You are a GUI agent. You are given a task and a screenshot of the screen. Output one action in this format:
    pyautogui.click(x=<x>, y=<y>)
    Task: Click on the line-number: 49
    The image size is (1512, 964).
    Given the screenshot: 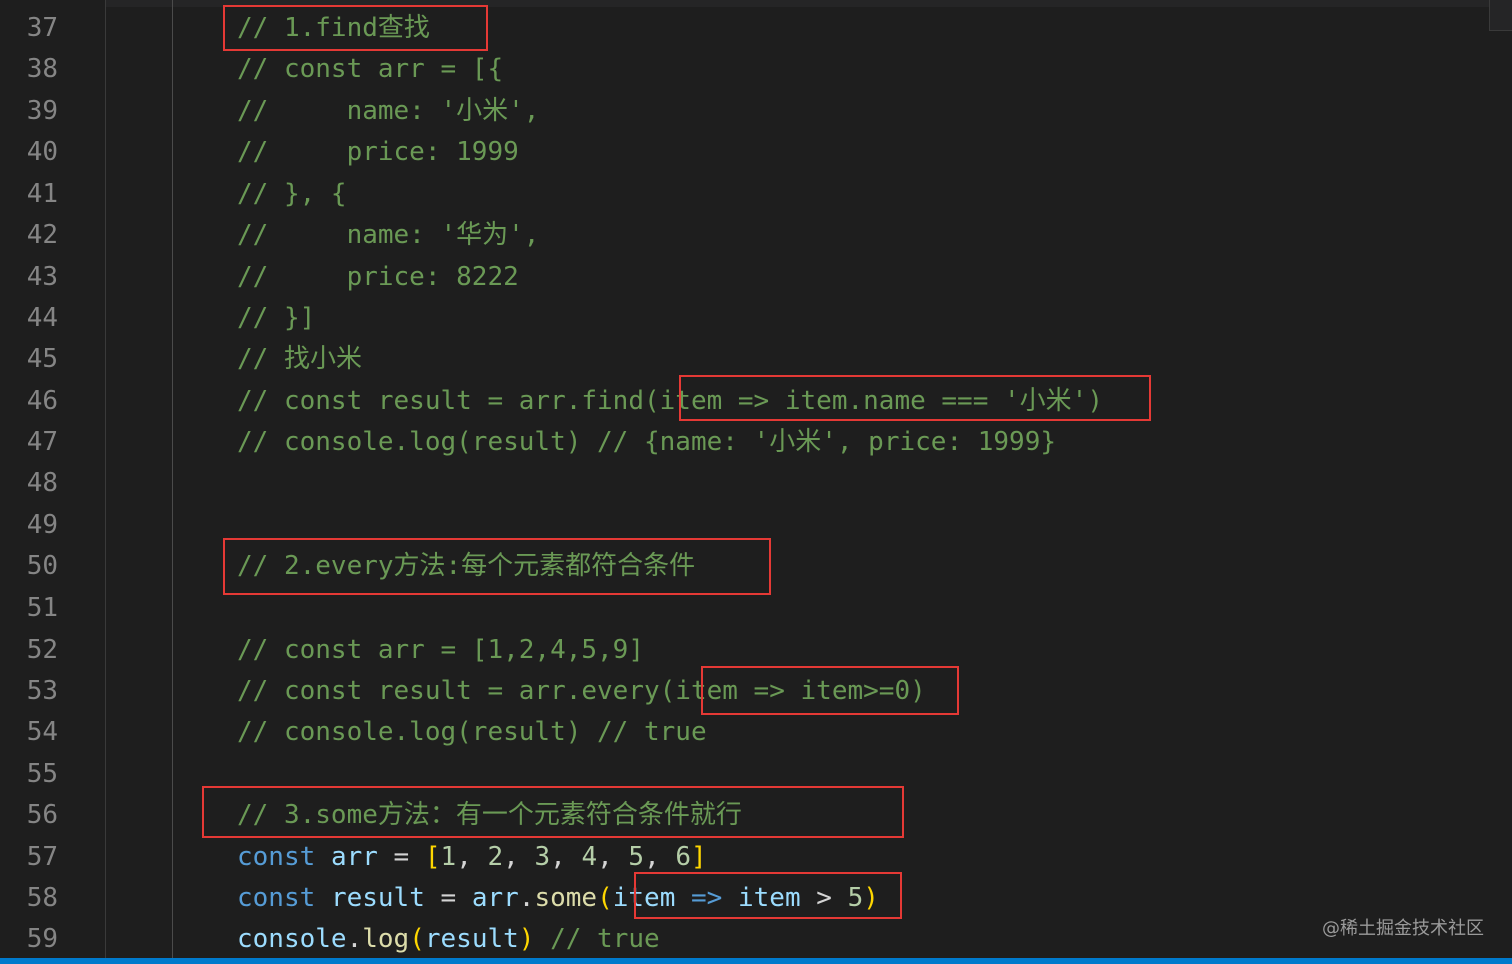 What is the action you would take?
    pyautogui.click(x=42, y=525)
    